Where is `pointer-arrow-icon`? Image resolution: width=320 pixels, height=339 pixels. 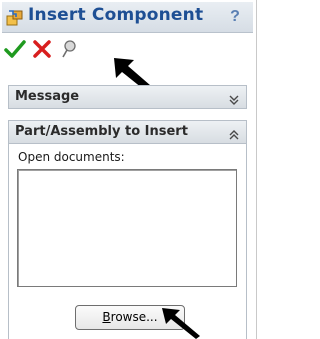 pointer-arrow-icon is located at coordinates (181, 323).